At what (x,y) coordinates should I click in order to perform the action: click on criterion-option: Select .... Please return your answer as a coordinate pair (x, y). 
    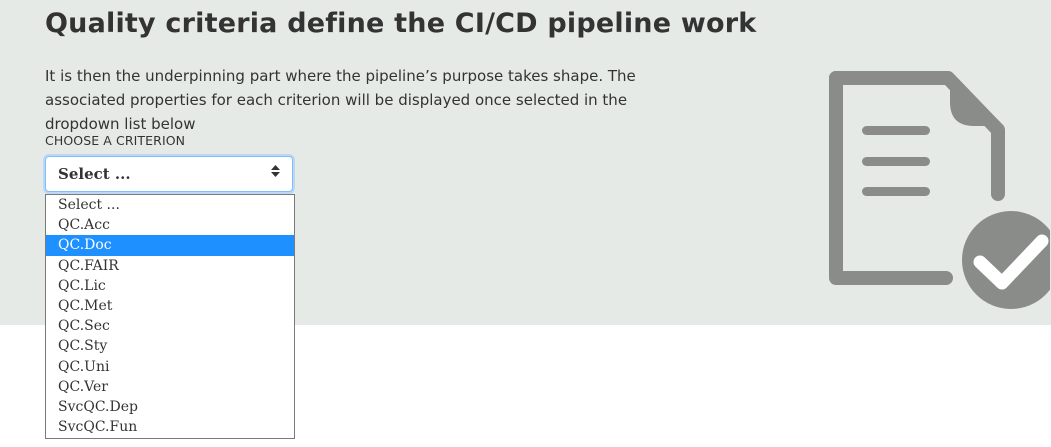
    Looking at the image, I should click on (170, 205).